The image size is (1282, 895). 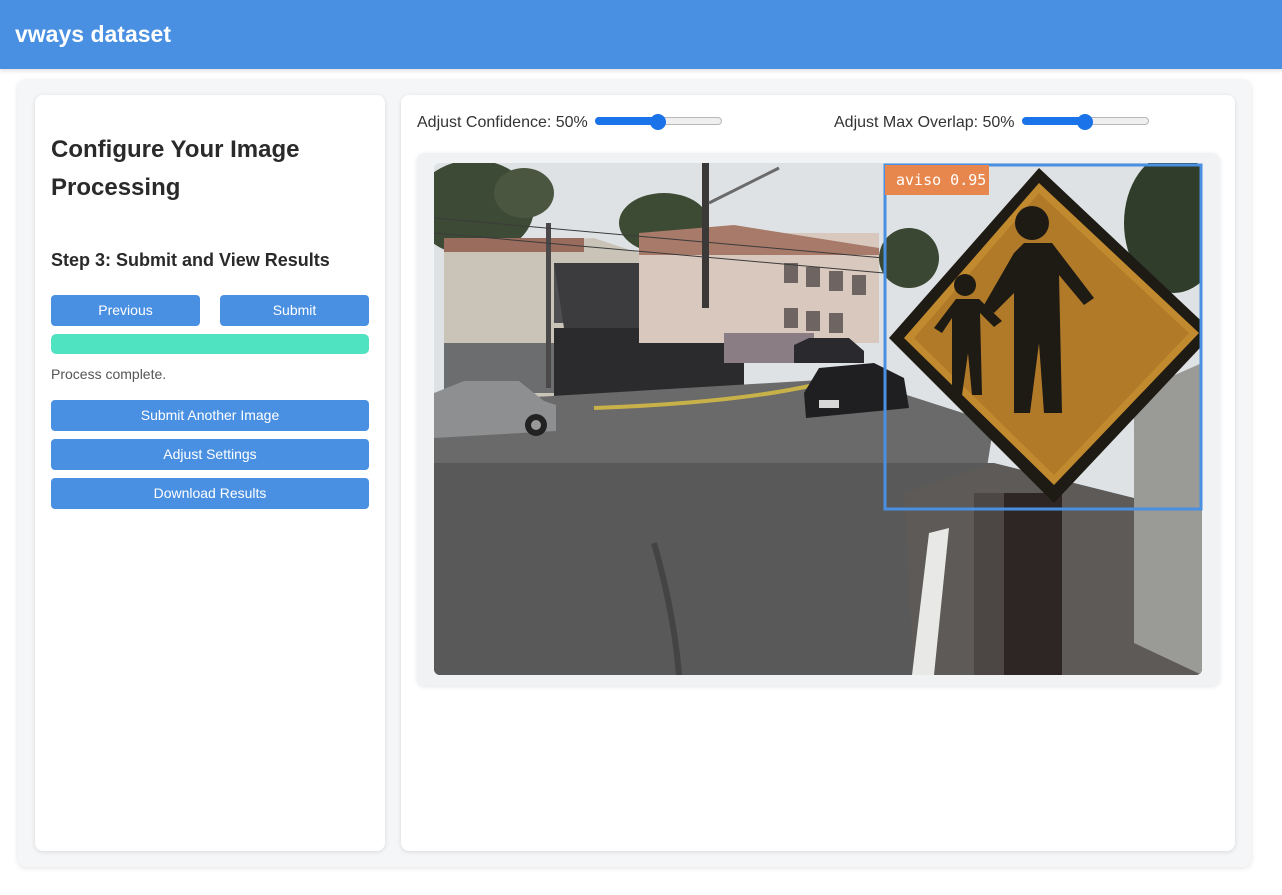 I want to click on submit-button: Submit, so click(x=294, y=310).